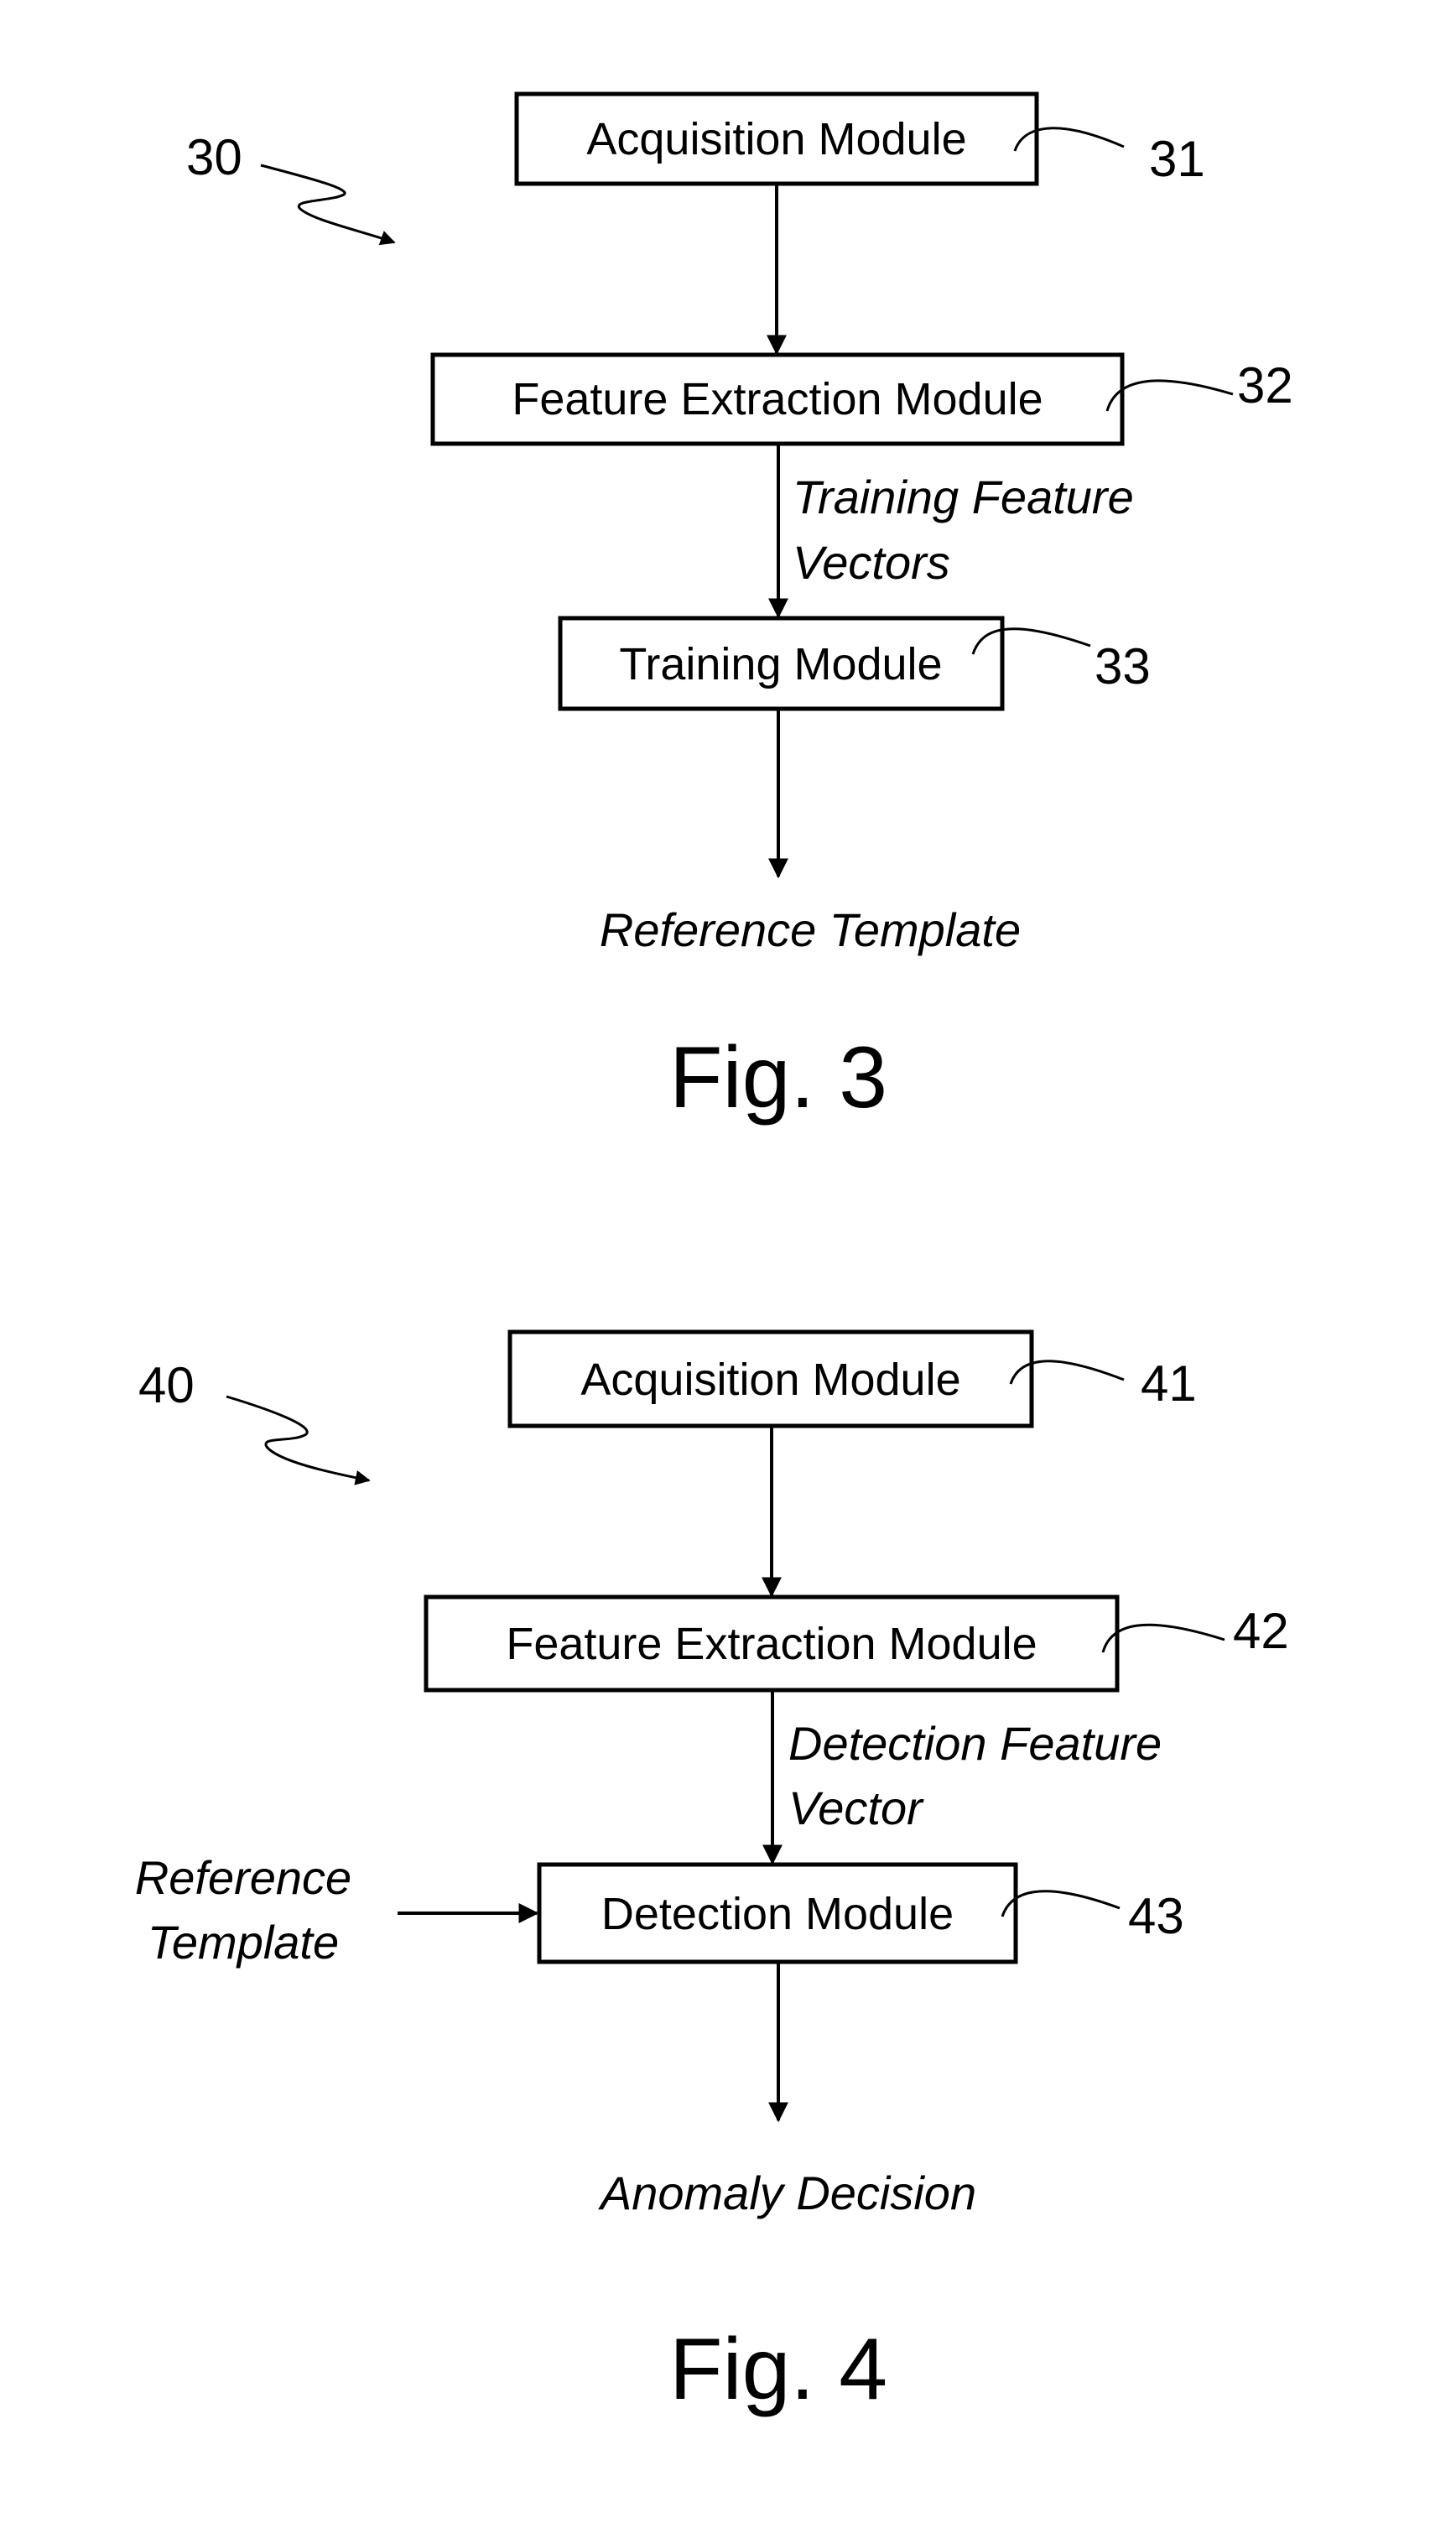  I want to click on fig4-squiggle-arrow-icon, so click(298, 1440).